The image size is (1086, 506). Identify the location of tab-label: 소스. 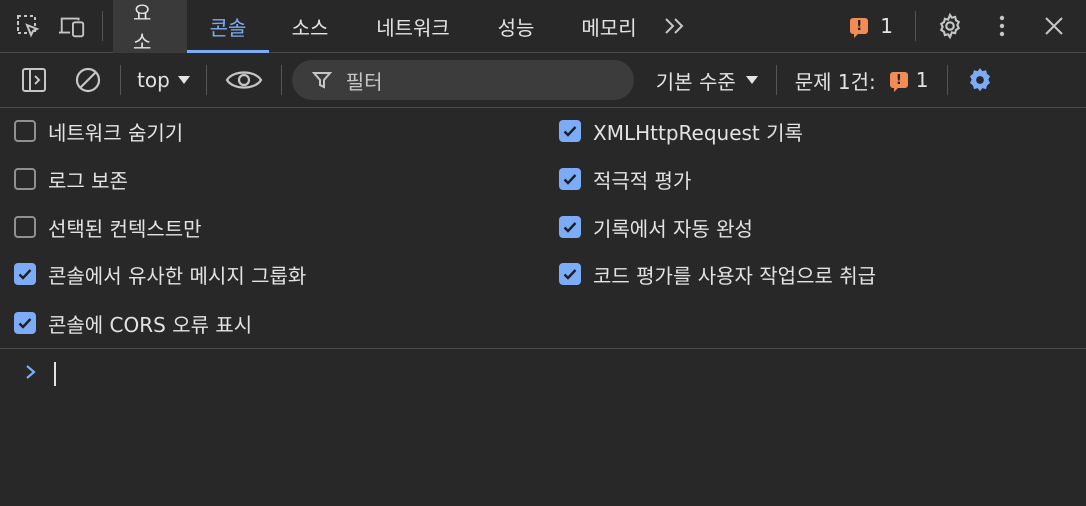
(310, 27).